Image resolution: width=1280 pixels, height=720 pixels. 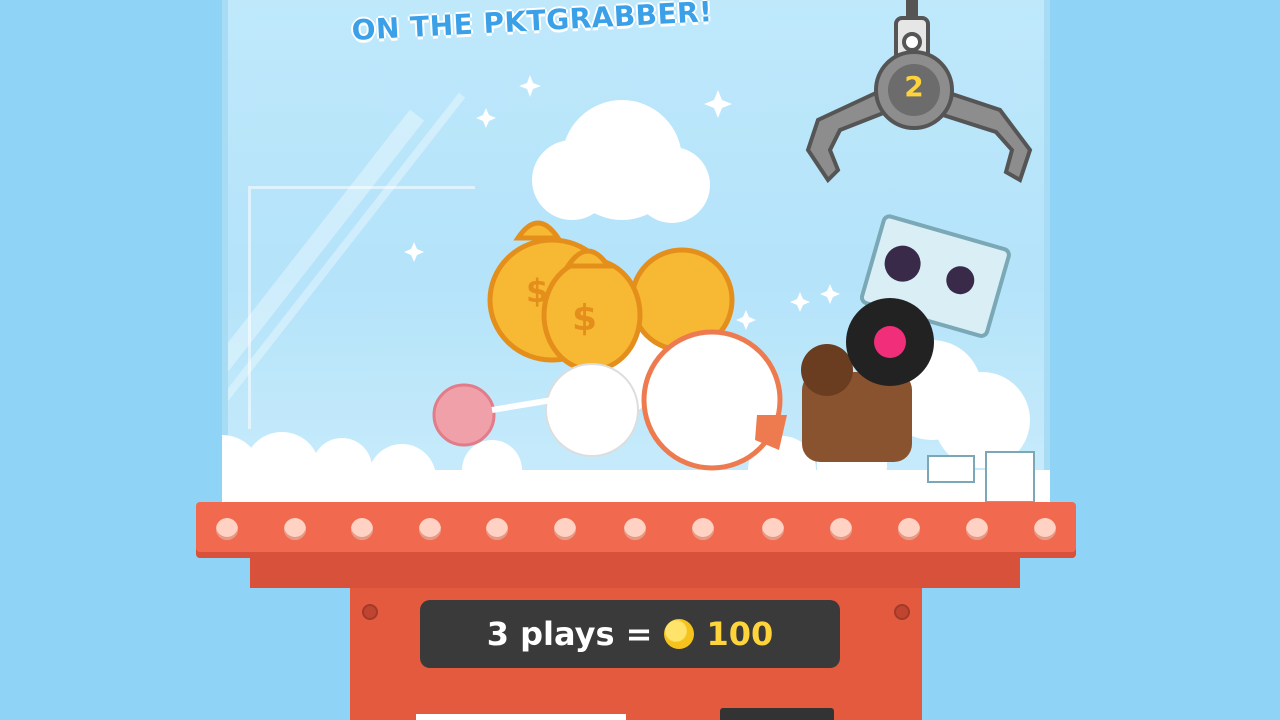 What do you see at coordinates (777, 714) in the screenshot?
I see `play-button` at bounding box center [777, 714].